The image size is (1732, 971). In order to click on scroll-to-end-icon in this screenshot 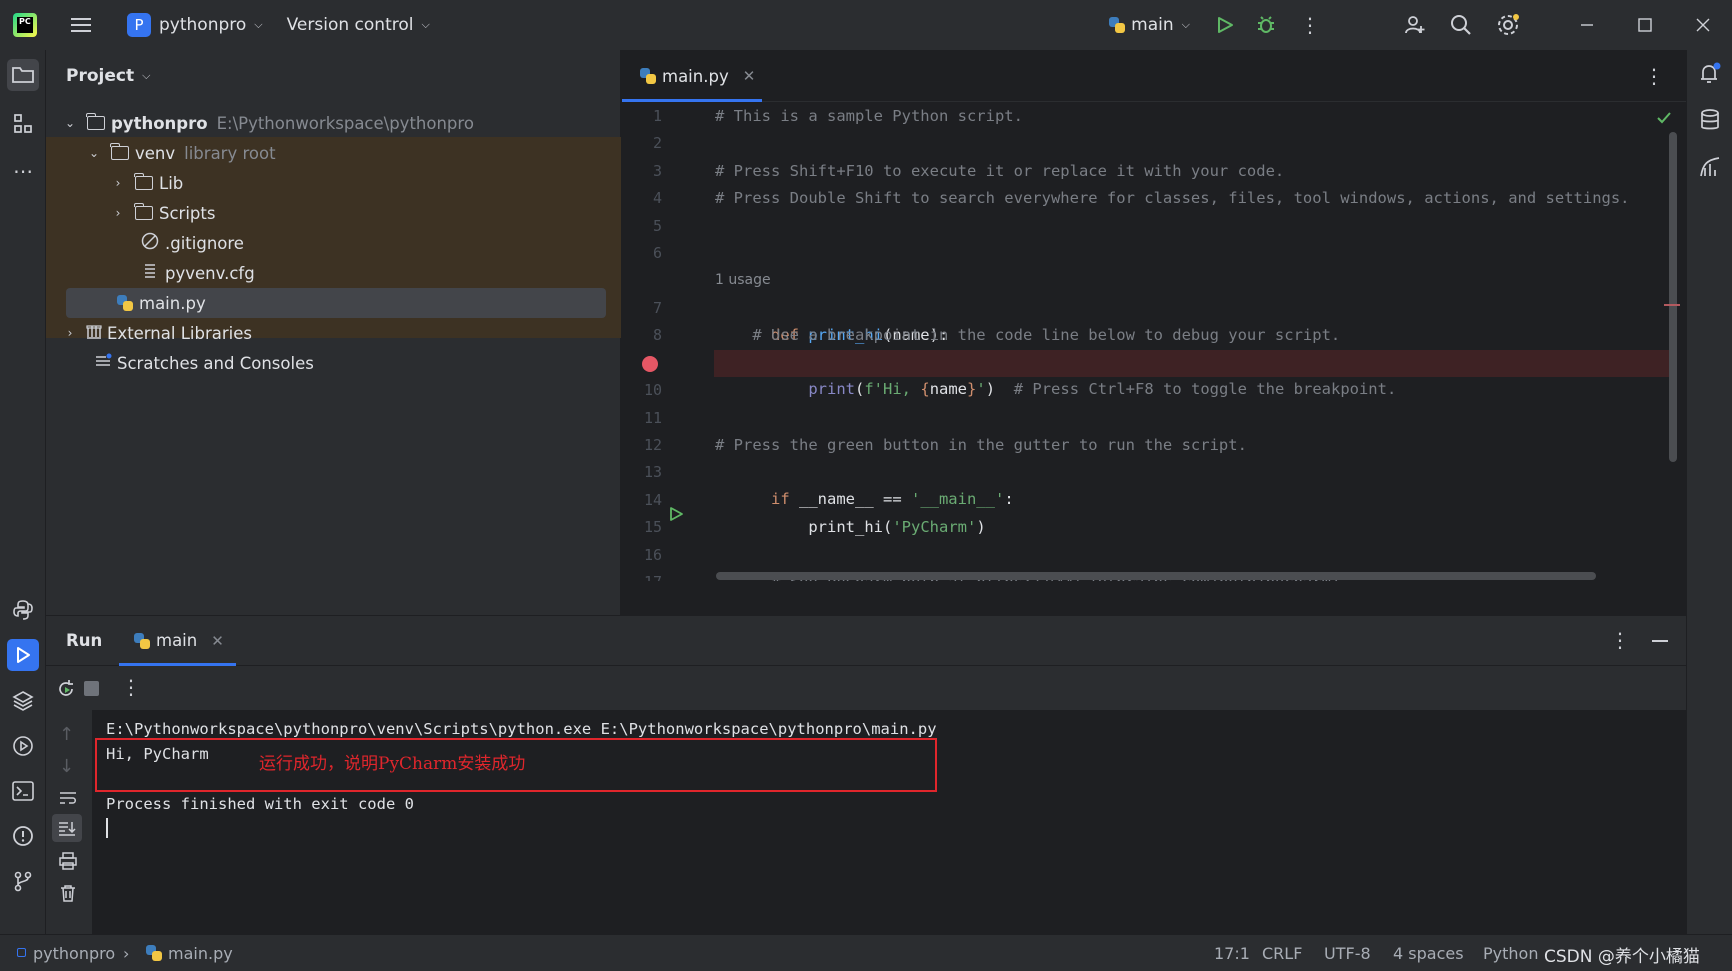, I will do `click(67, 828)`.